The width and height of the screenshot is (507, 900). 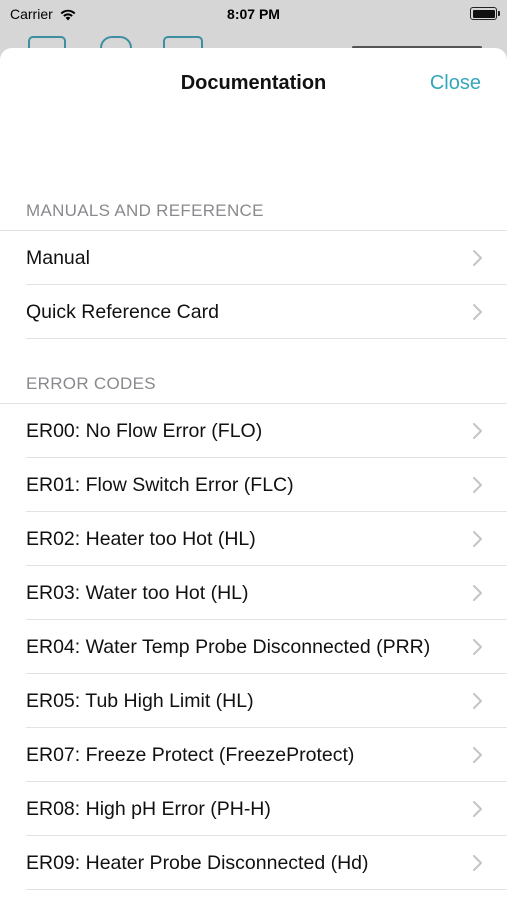 I want to click on list-item: ER09: Heater Probe Disconnected (Hd), so click(x=253, y=863).